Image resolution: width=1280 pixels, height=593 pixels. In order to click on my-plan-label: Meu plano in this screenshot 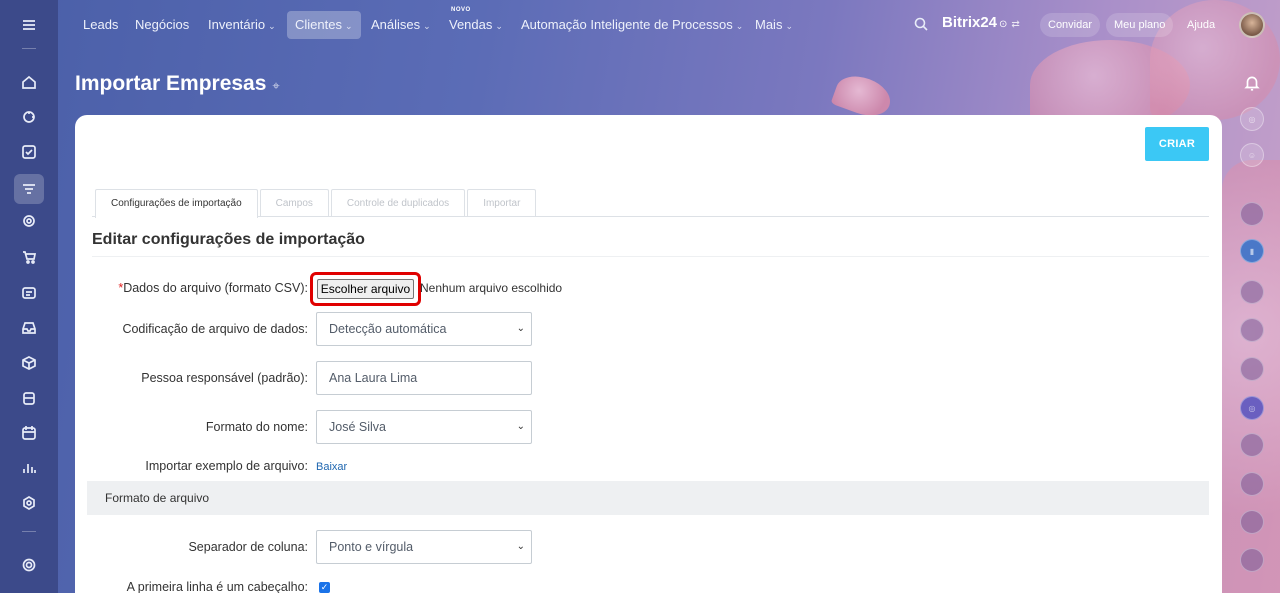, I will do `click(1140, 25)`.